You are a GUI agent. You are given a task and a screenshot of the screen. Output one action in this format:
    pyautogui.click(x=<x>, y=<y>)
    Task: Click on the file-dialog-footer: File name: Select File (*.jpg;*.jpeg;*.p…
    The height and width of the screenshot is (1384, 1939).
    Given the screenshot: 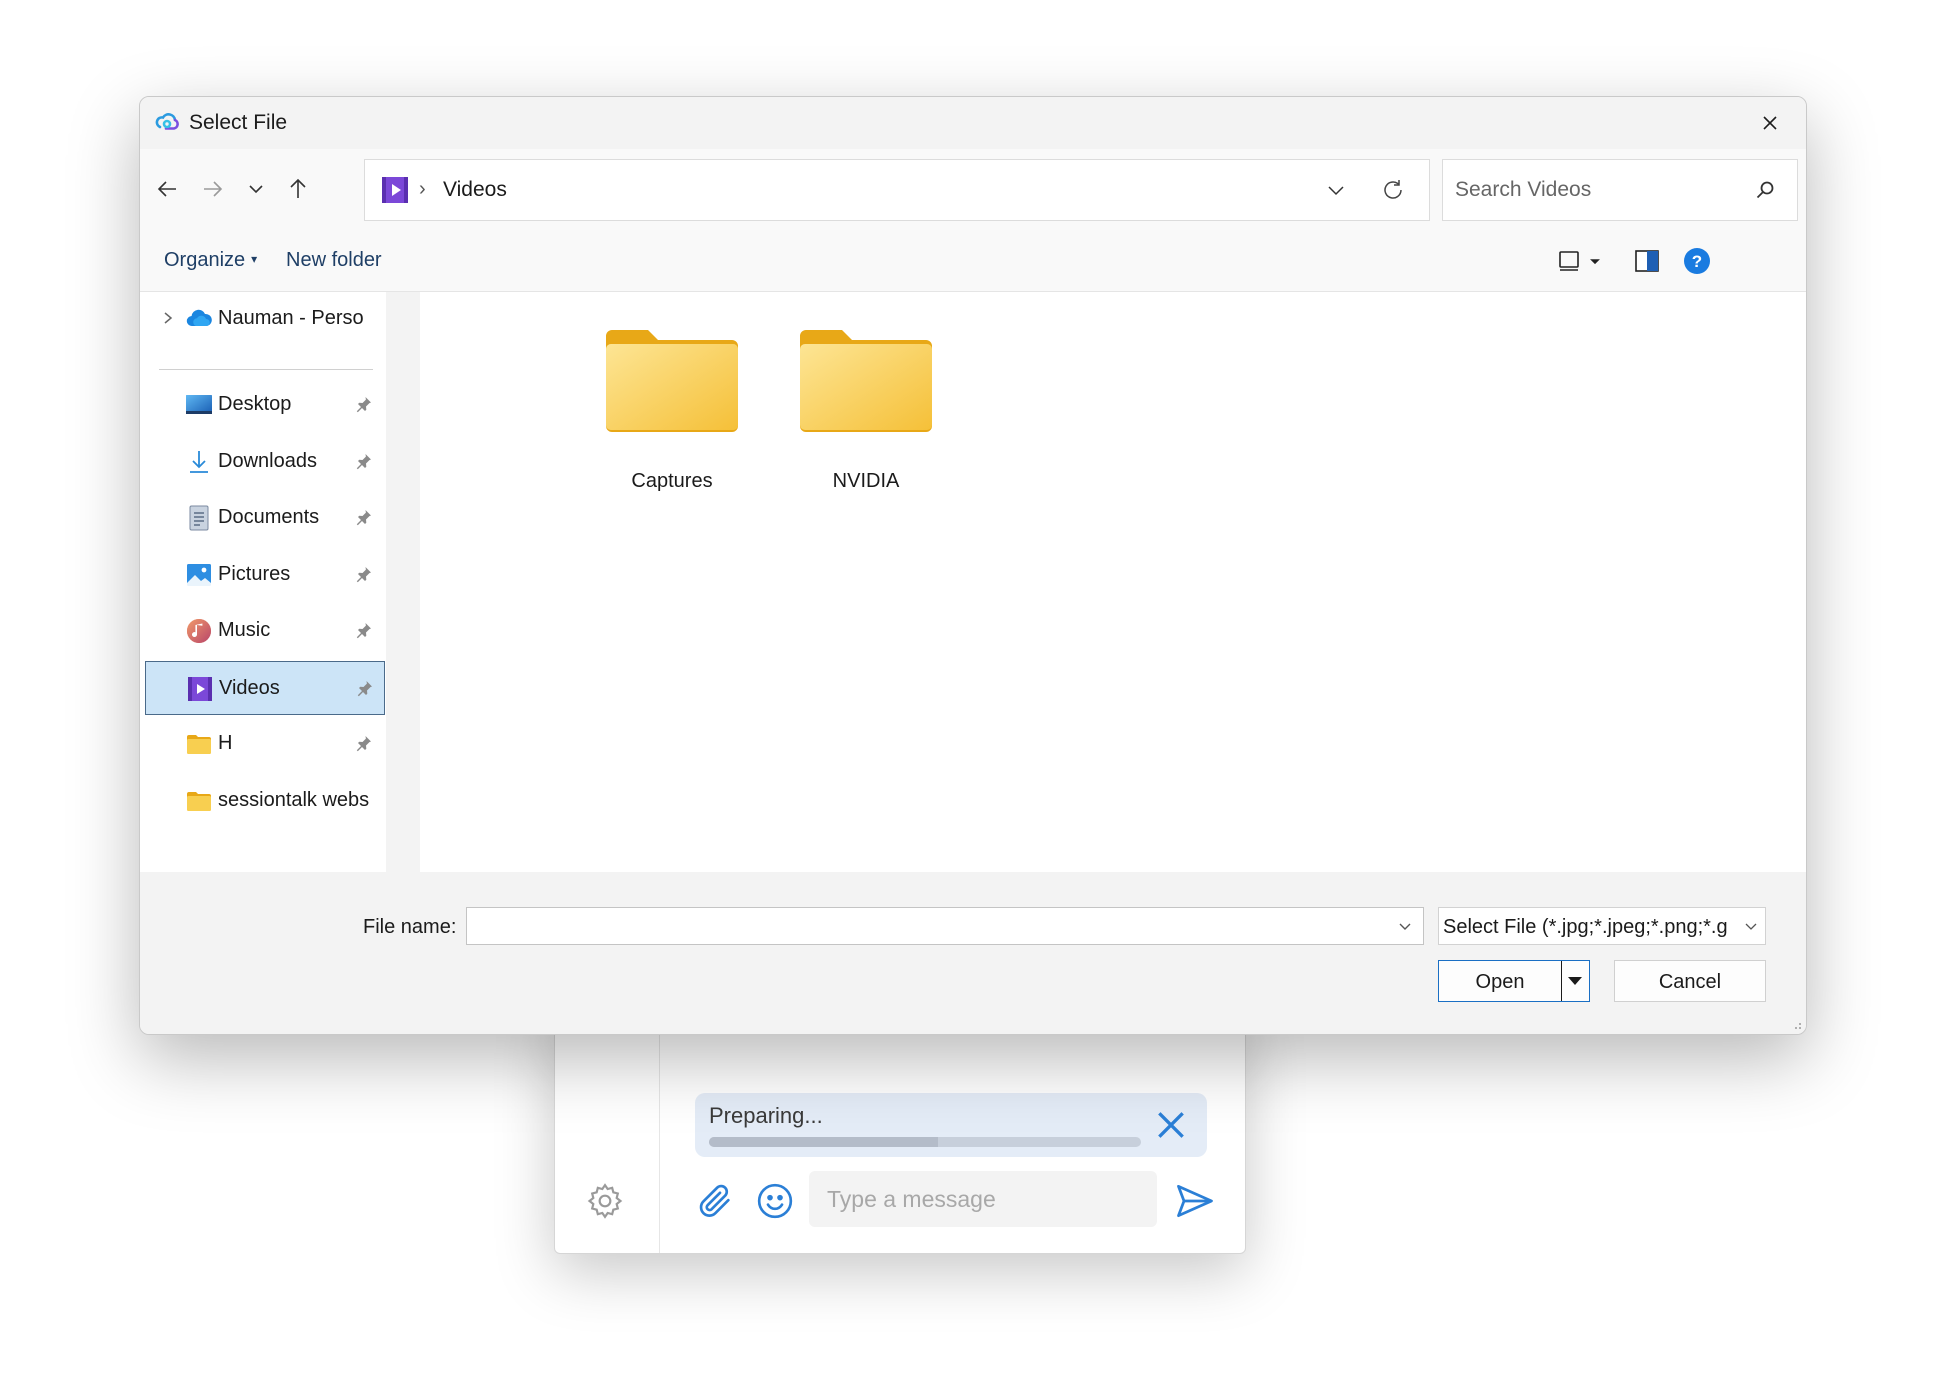 What is the action you would take?
    pyautogui.click(x=973, y=953)
    